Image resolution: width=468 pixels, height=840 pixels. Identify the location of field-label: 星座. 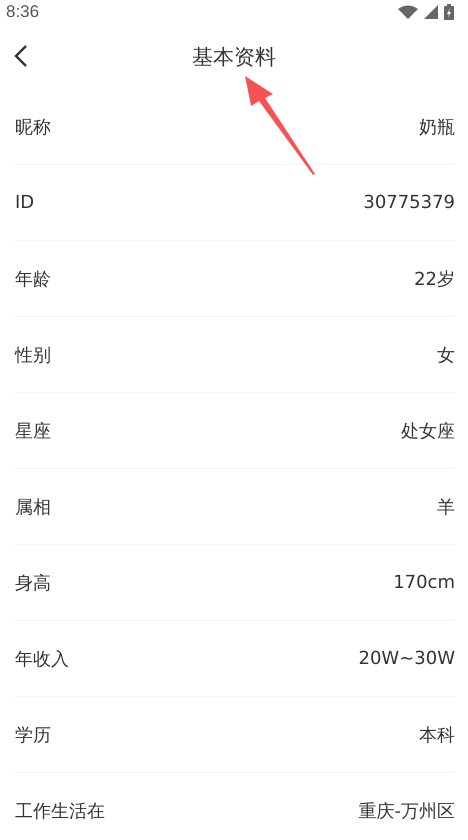
(33, 431).